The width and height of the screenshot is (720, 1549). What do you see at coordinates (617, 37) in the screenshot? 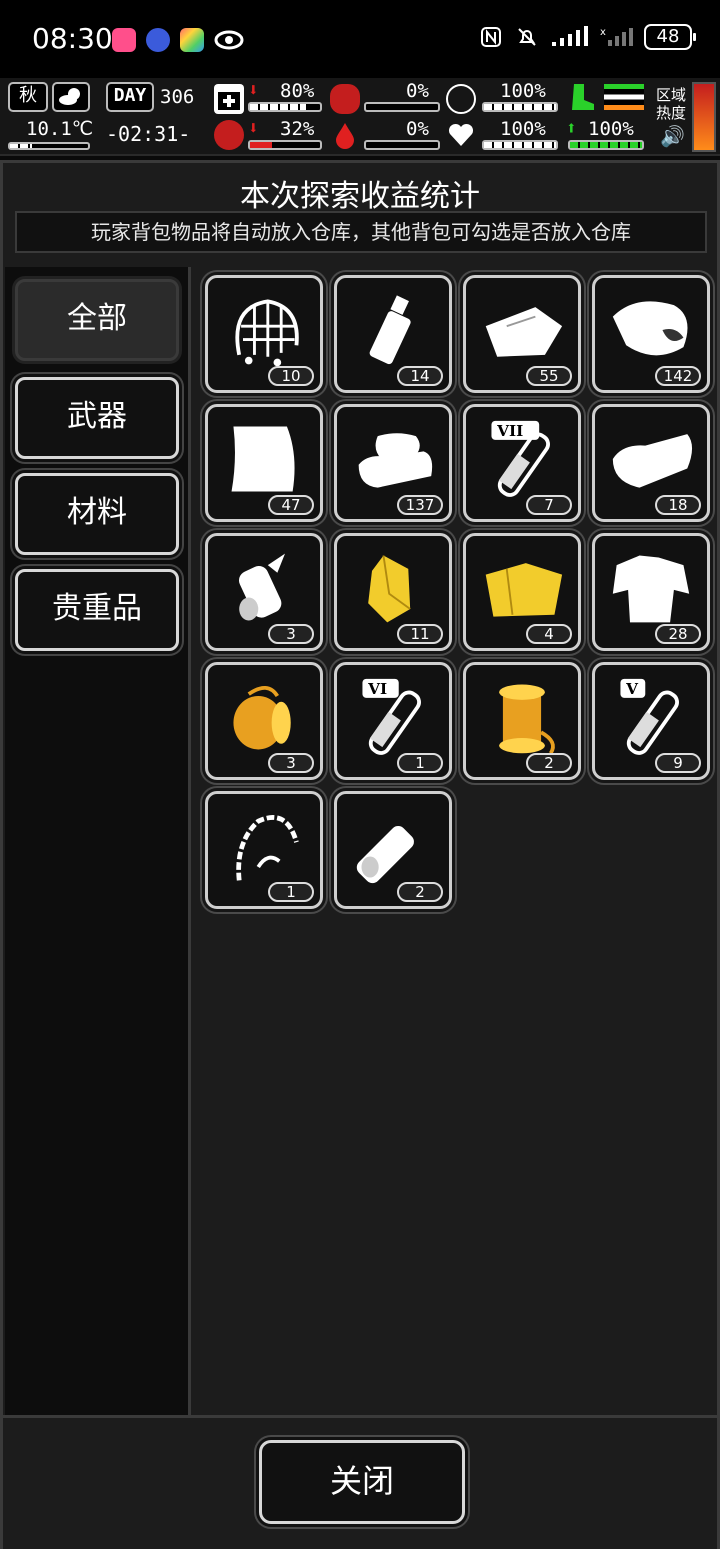
I see `signal-x-icon: x` at bounding box center [617, 37].